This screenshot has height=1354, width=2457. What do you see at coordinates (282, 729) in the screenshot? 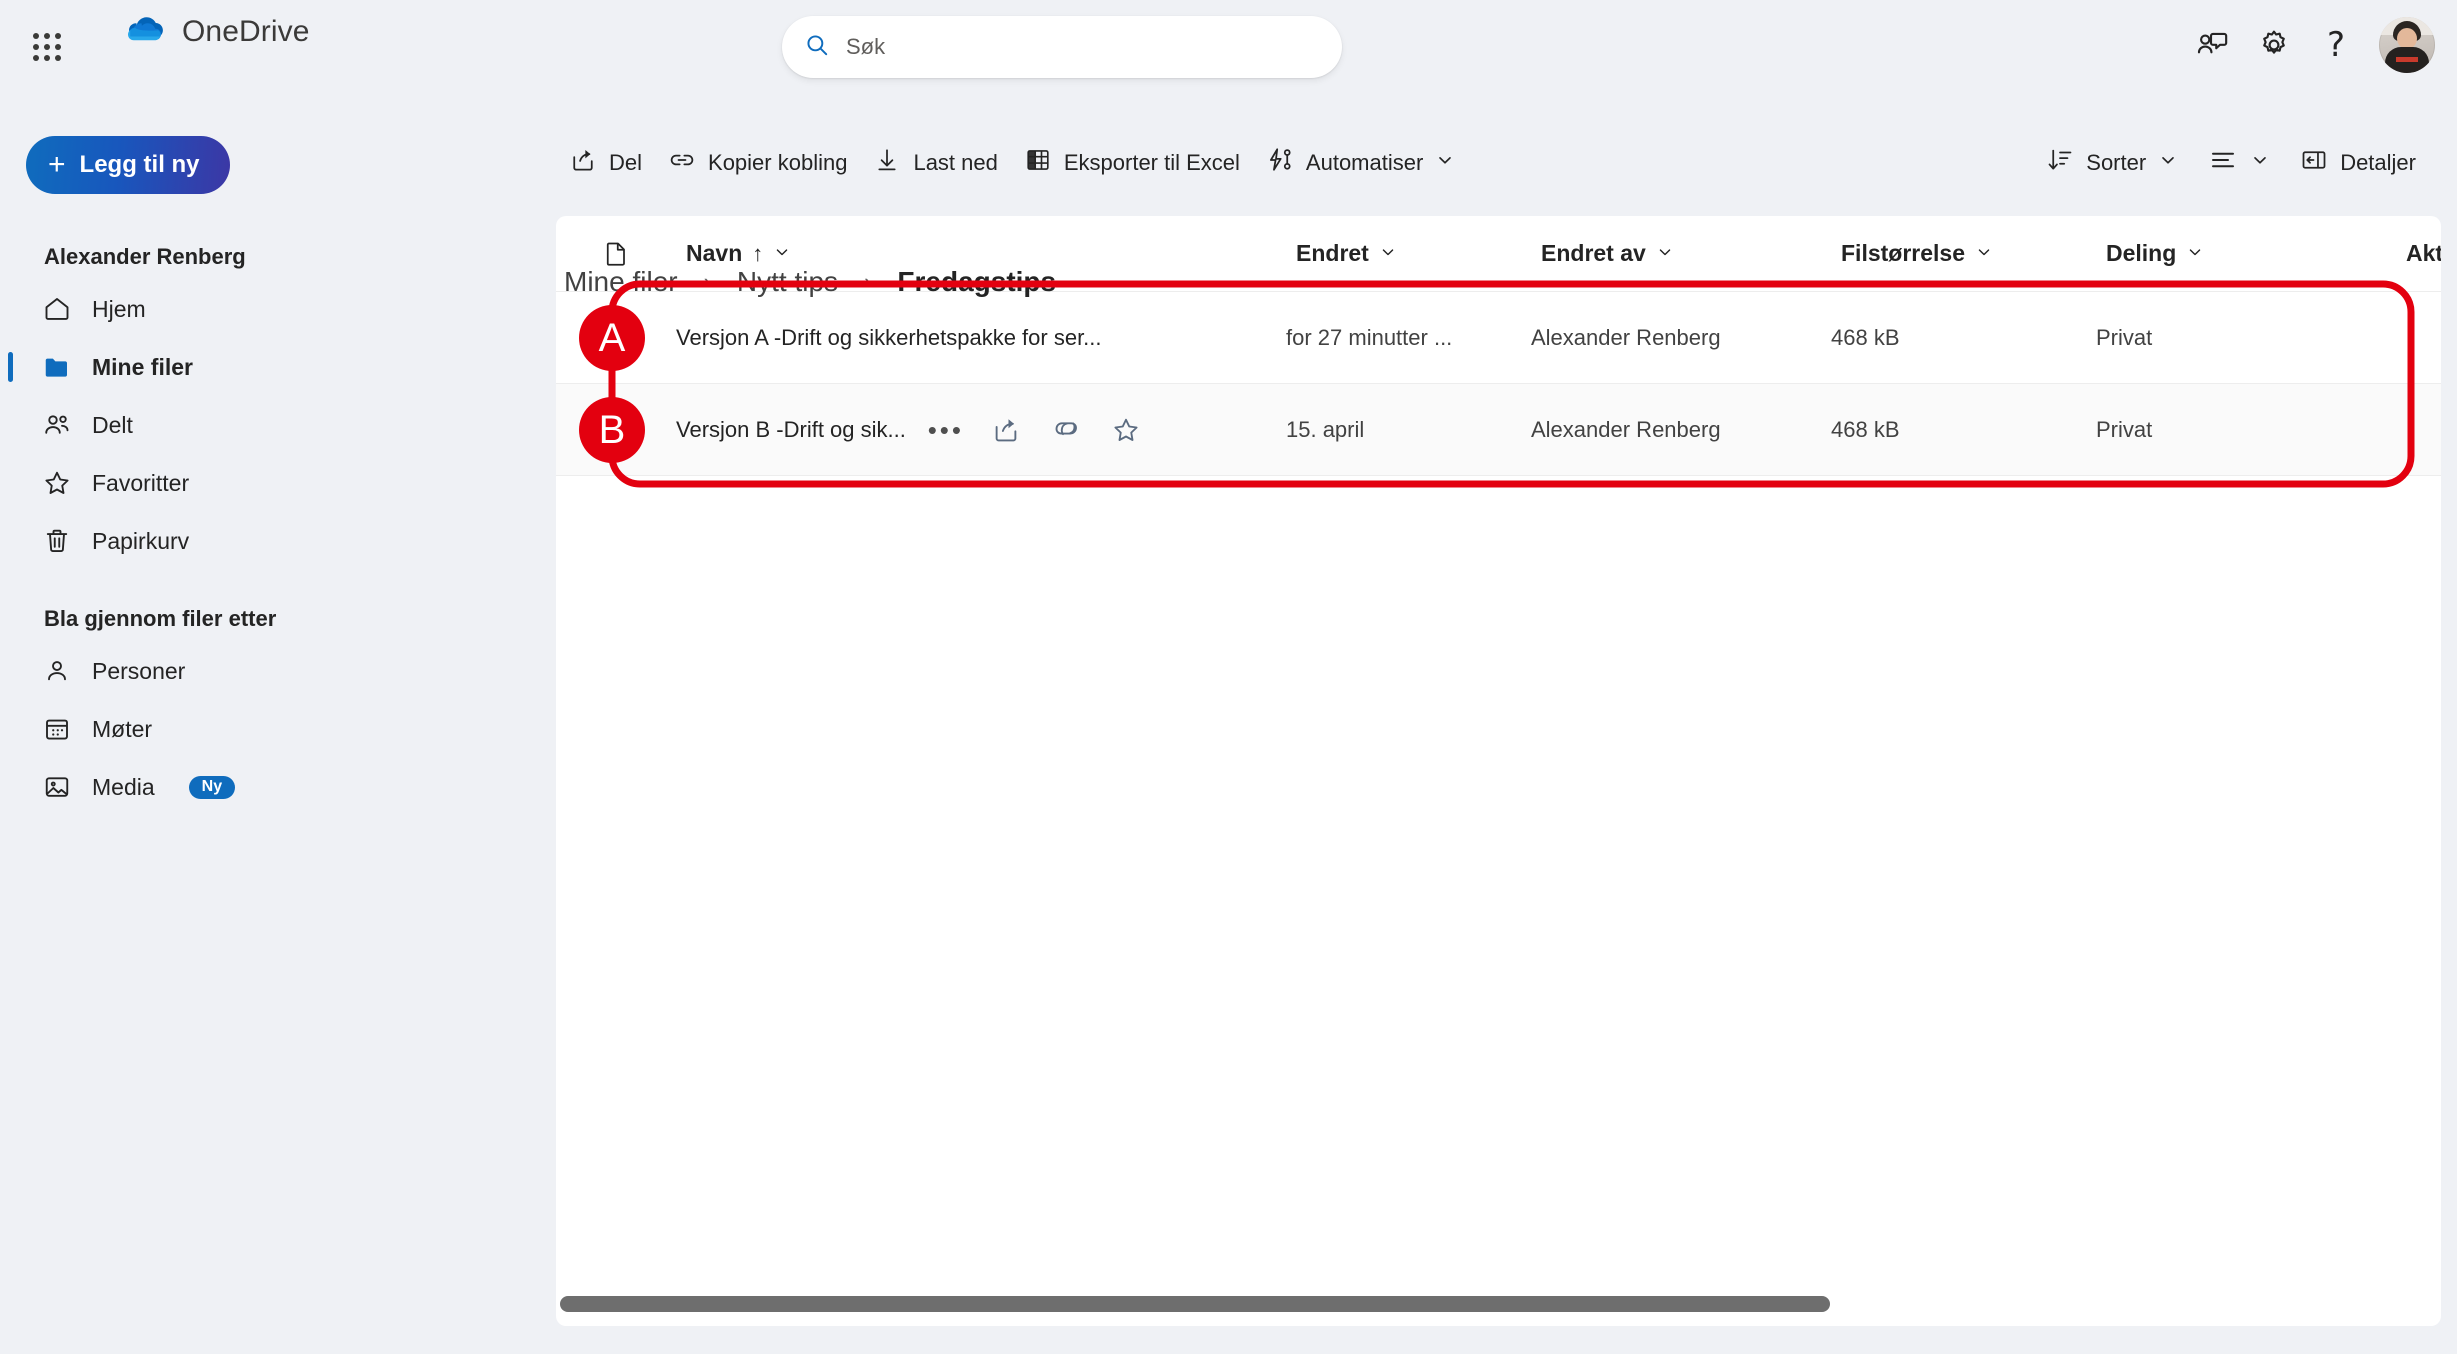
I see `sidebar-item-moter: Møter` at bounding box center [282, 729].